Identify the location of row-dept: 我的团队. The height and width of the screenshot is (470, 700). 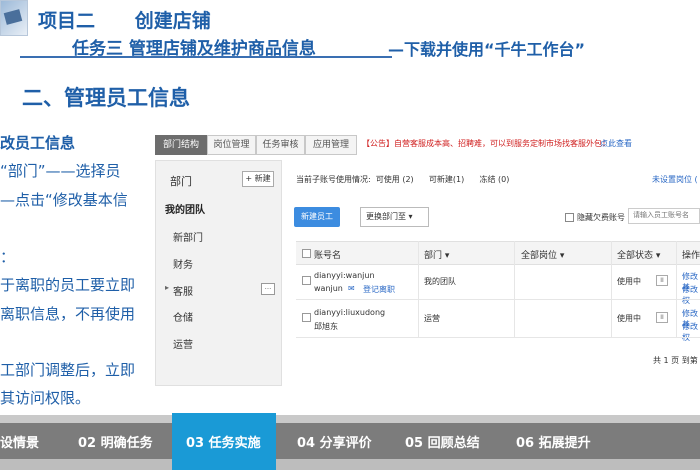
(440, 281).